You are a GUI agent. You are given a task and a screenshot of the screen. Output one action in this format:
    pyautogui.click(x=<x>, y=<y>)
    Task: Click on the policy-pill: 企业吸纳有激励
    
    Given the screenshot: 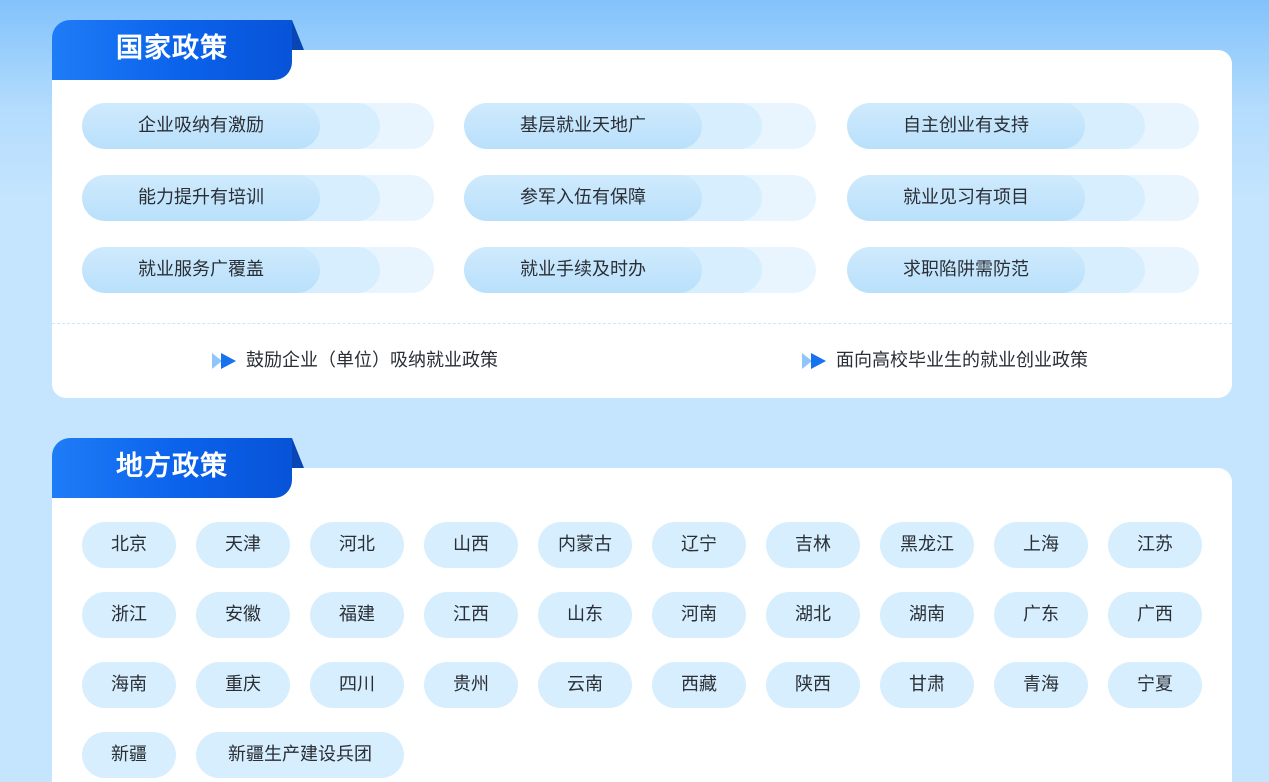 What is the action you would take?
    pyautogui.click(x=258, y=126)
    